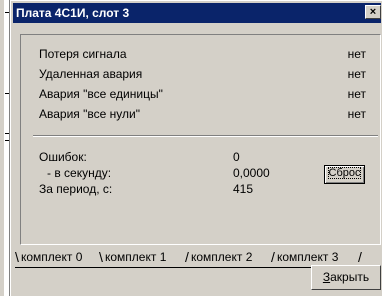  I want to click on window-title: Плата 4С1И, слот 3, so click(73, 13).